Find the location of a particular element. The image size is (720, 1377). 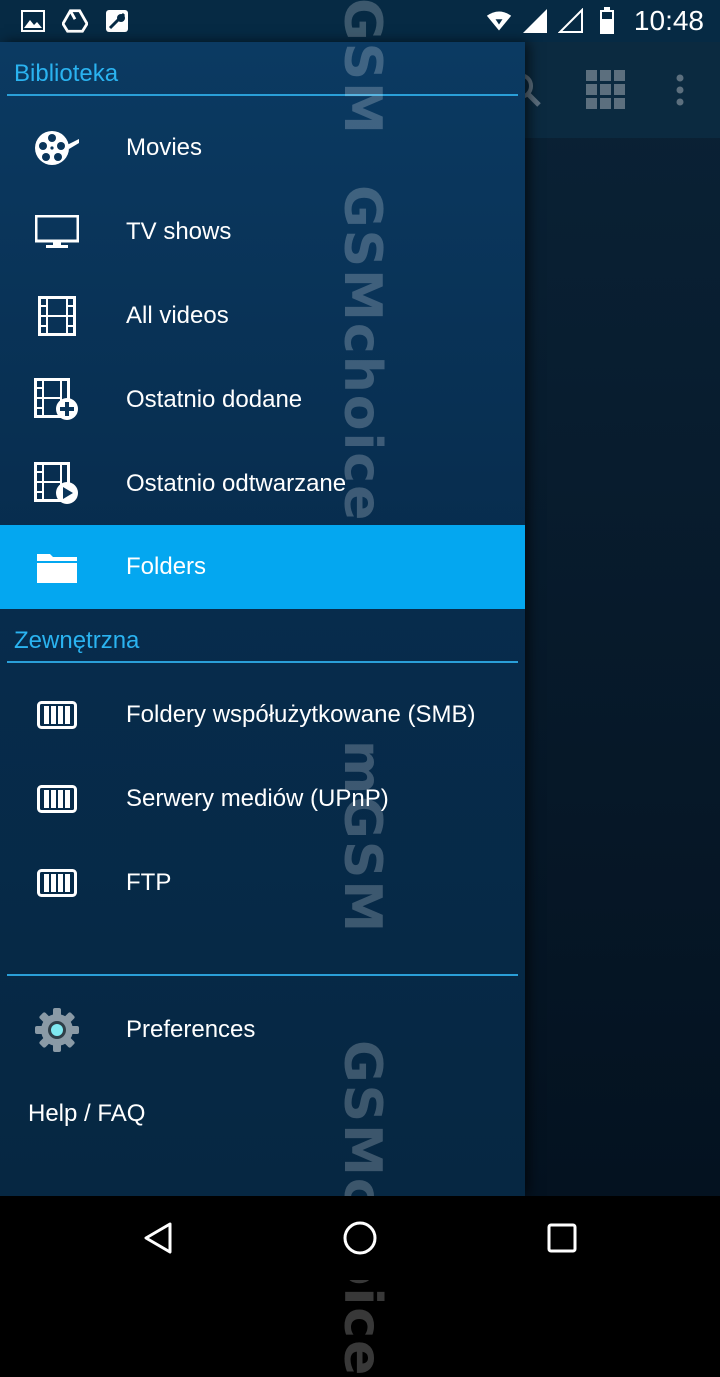

section-label: Biblioteka is located at coordinates (66, 73).